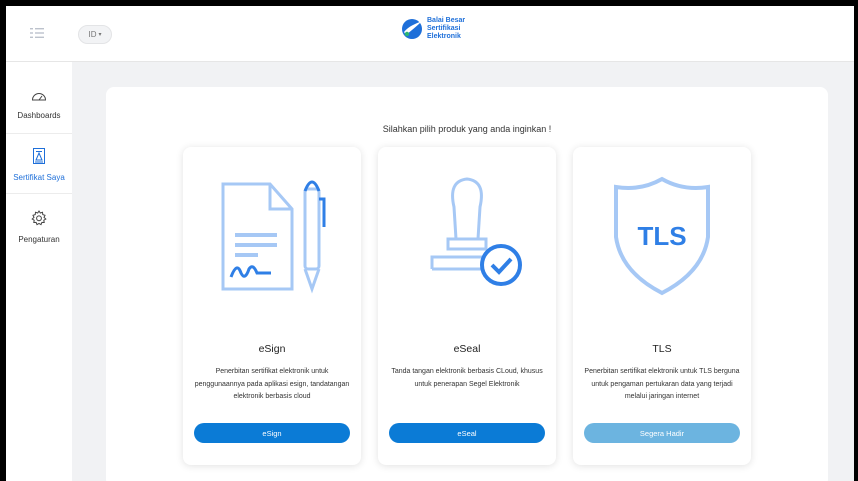 The height and width of the screenshot is (481, 858). What do you see at coordinates (100, 35) in the screenshot?
I see `chevron-down-icon: ▾` at bounding box center [100, 35].